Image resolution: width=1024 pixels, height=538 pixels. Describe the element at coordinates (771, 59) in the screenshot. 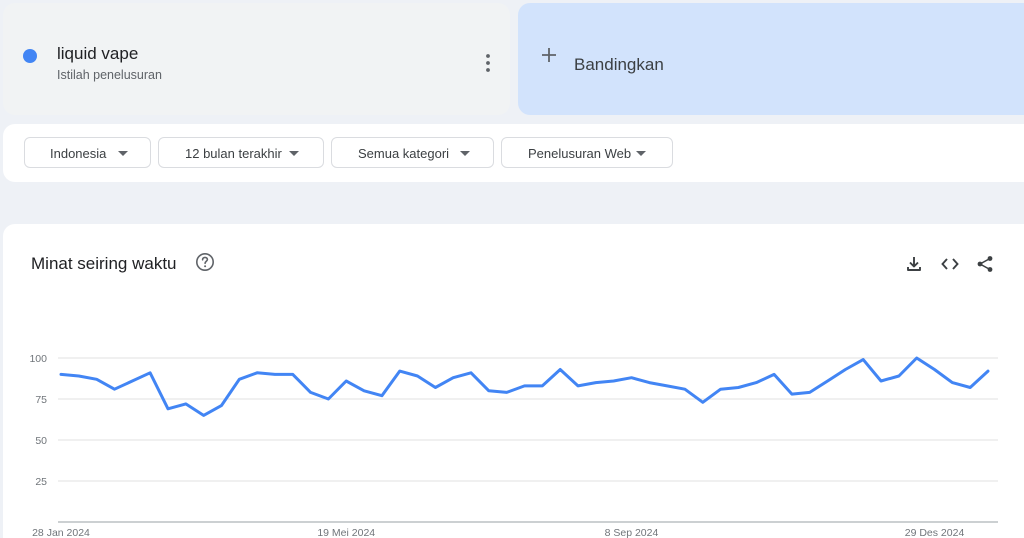

I see `compare-button: Bandingkan` at that location.